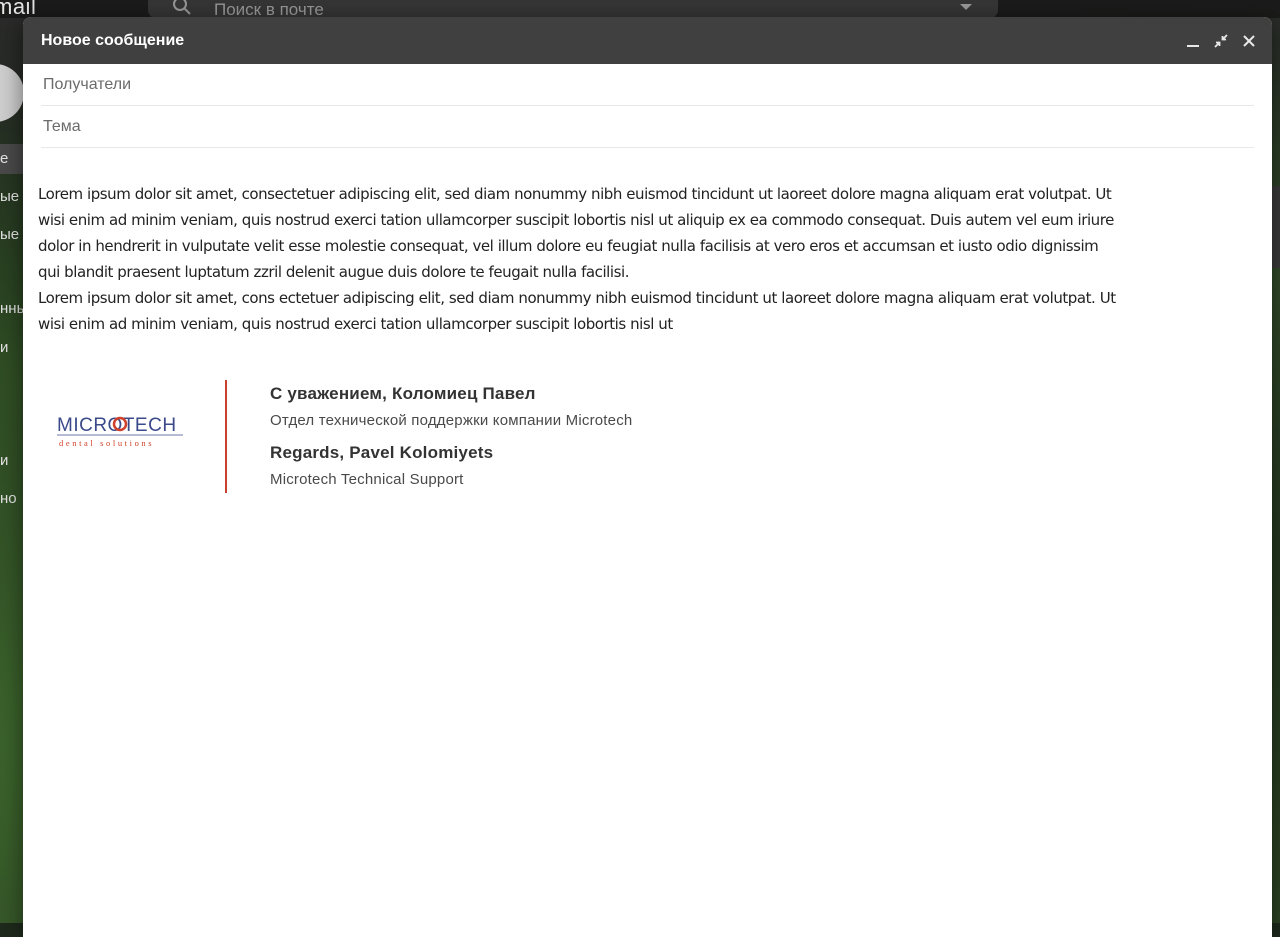 Image resolution: width=1280 pixels, height=937 pixels. Describe the element at coordinates (4, 158) in the screenshot. I see `sidebar-item-fragment: е` at that location.